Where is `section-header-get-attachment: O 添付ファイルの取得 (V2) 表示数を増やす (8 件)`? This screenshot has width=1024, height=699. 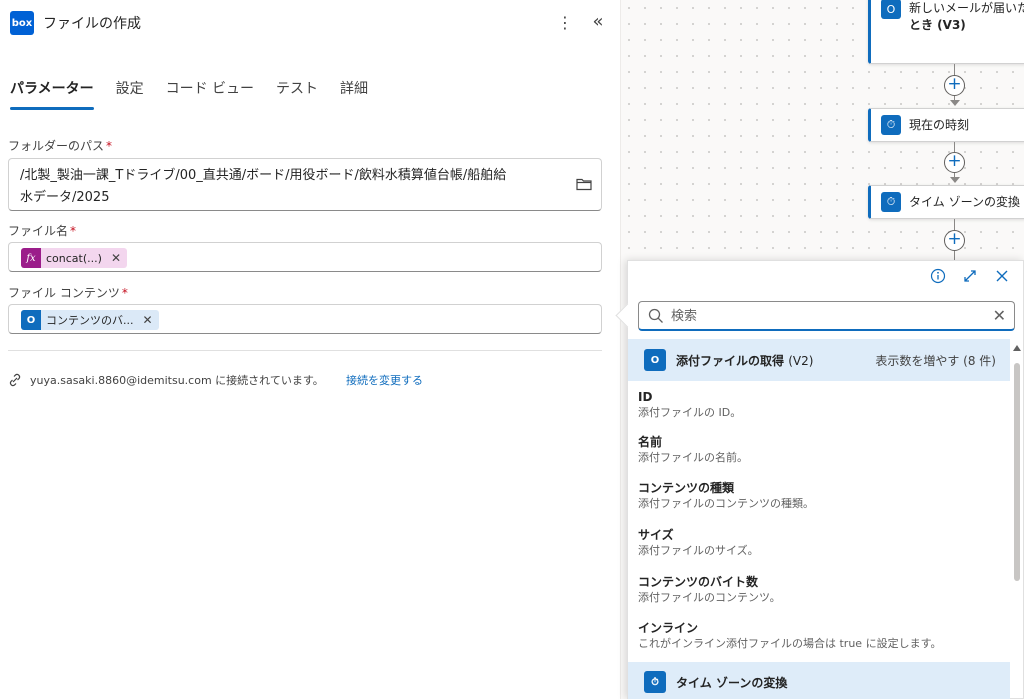 section-header-get-attachment: O 添付ファイルの取得 (V2) 表示数を増やす (8 件) is located at coordinates (819, 360).